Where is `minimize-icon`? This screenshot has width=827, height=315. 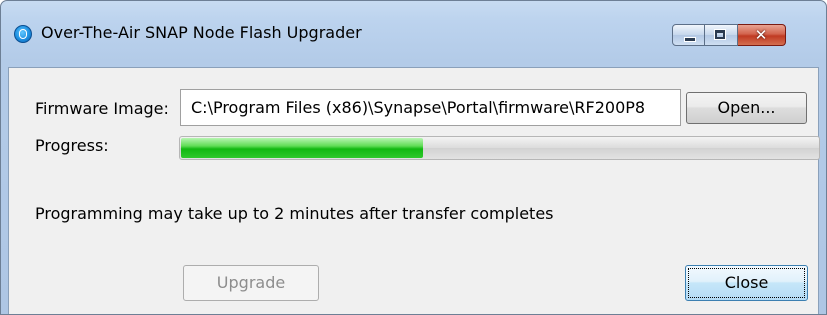 minimize-icon is located at coordinates (690, 39).